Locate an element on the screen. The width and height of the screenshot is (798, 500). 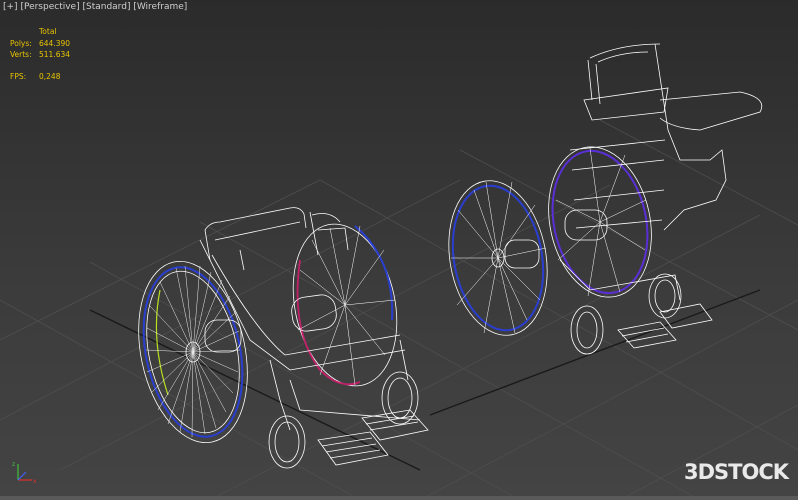
right-near-wheel is located at coordinates (600, 222).